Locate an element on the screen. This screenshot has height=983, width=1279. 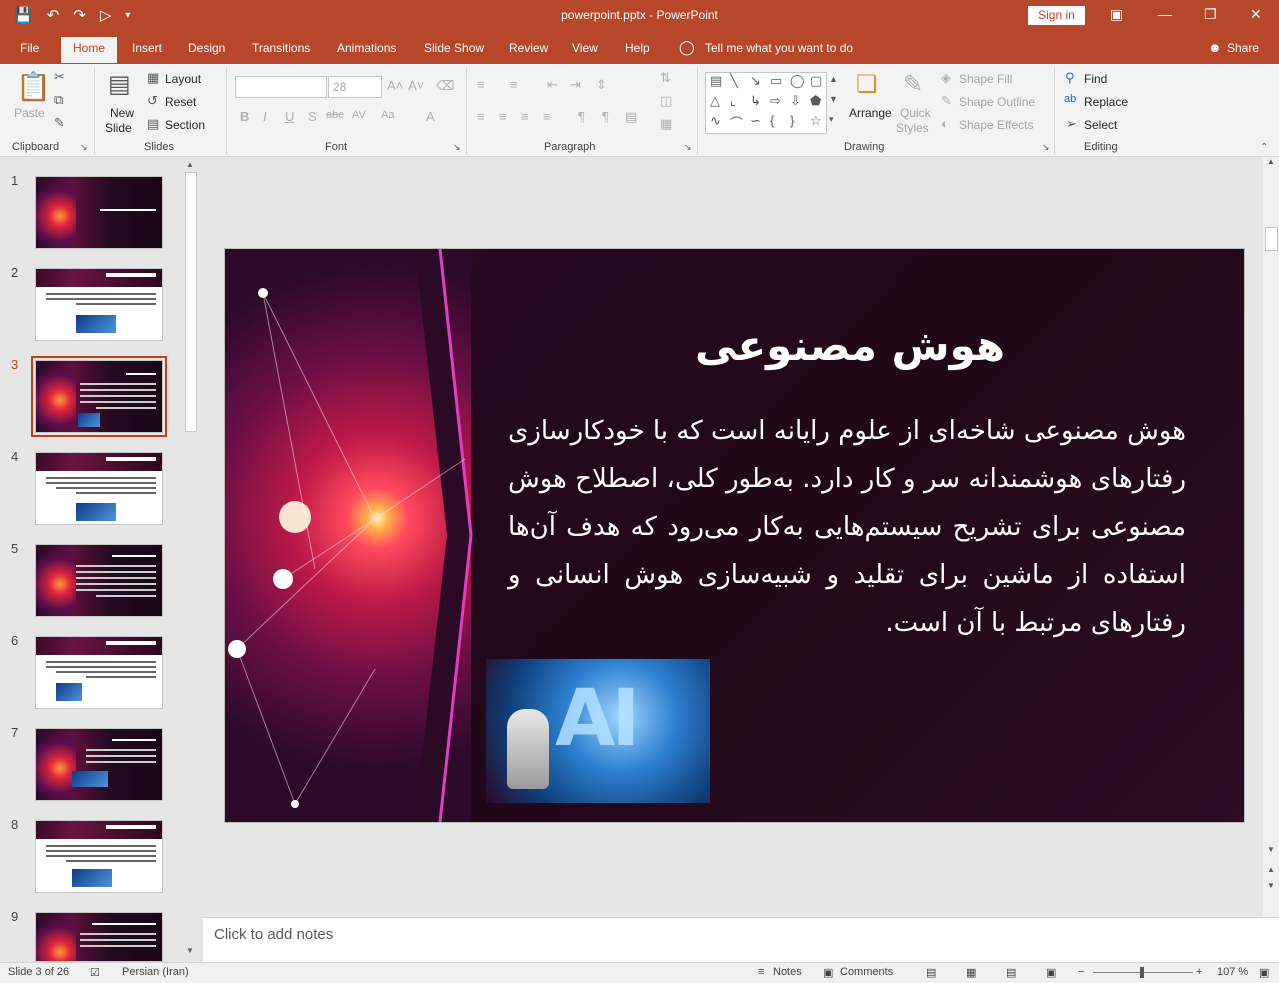
zoom-out-icon: − is located at coordinates (1081, 972).